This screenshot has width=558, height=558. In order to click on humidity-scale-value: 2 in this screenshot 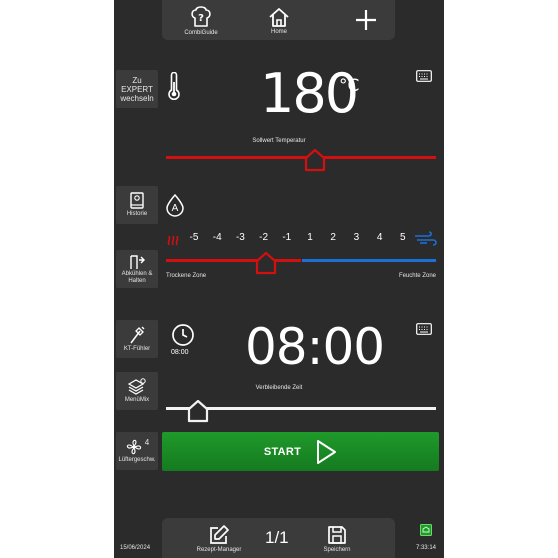, I will do `click(333, 237)`.